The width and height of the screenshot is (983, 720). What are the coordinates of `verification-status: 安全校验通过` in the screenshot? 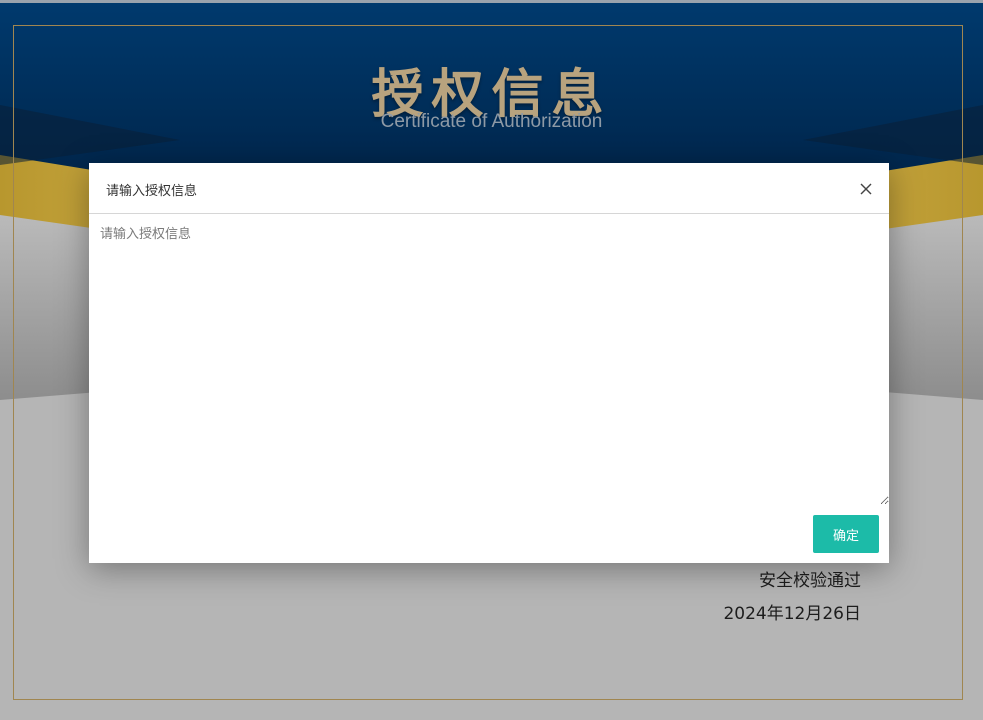 It's located at (810, 581).